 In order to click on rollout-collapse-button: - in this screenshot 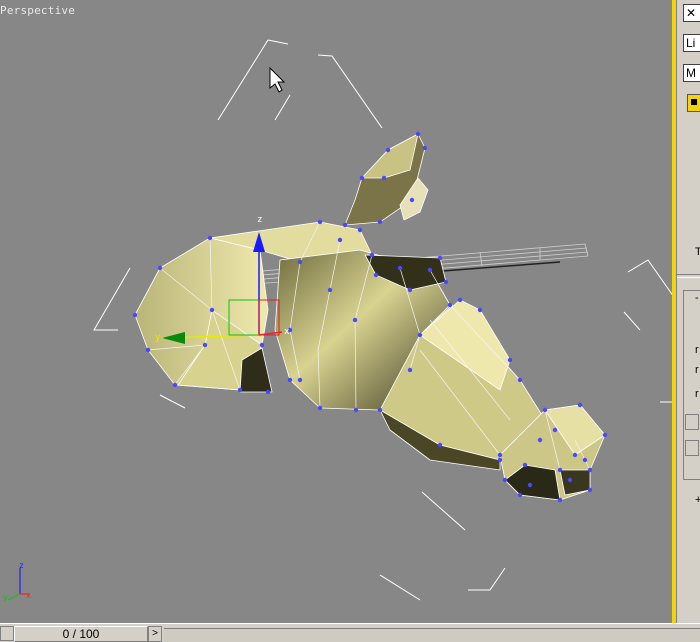, I will do `click(697, 298)`.